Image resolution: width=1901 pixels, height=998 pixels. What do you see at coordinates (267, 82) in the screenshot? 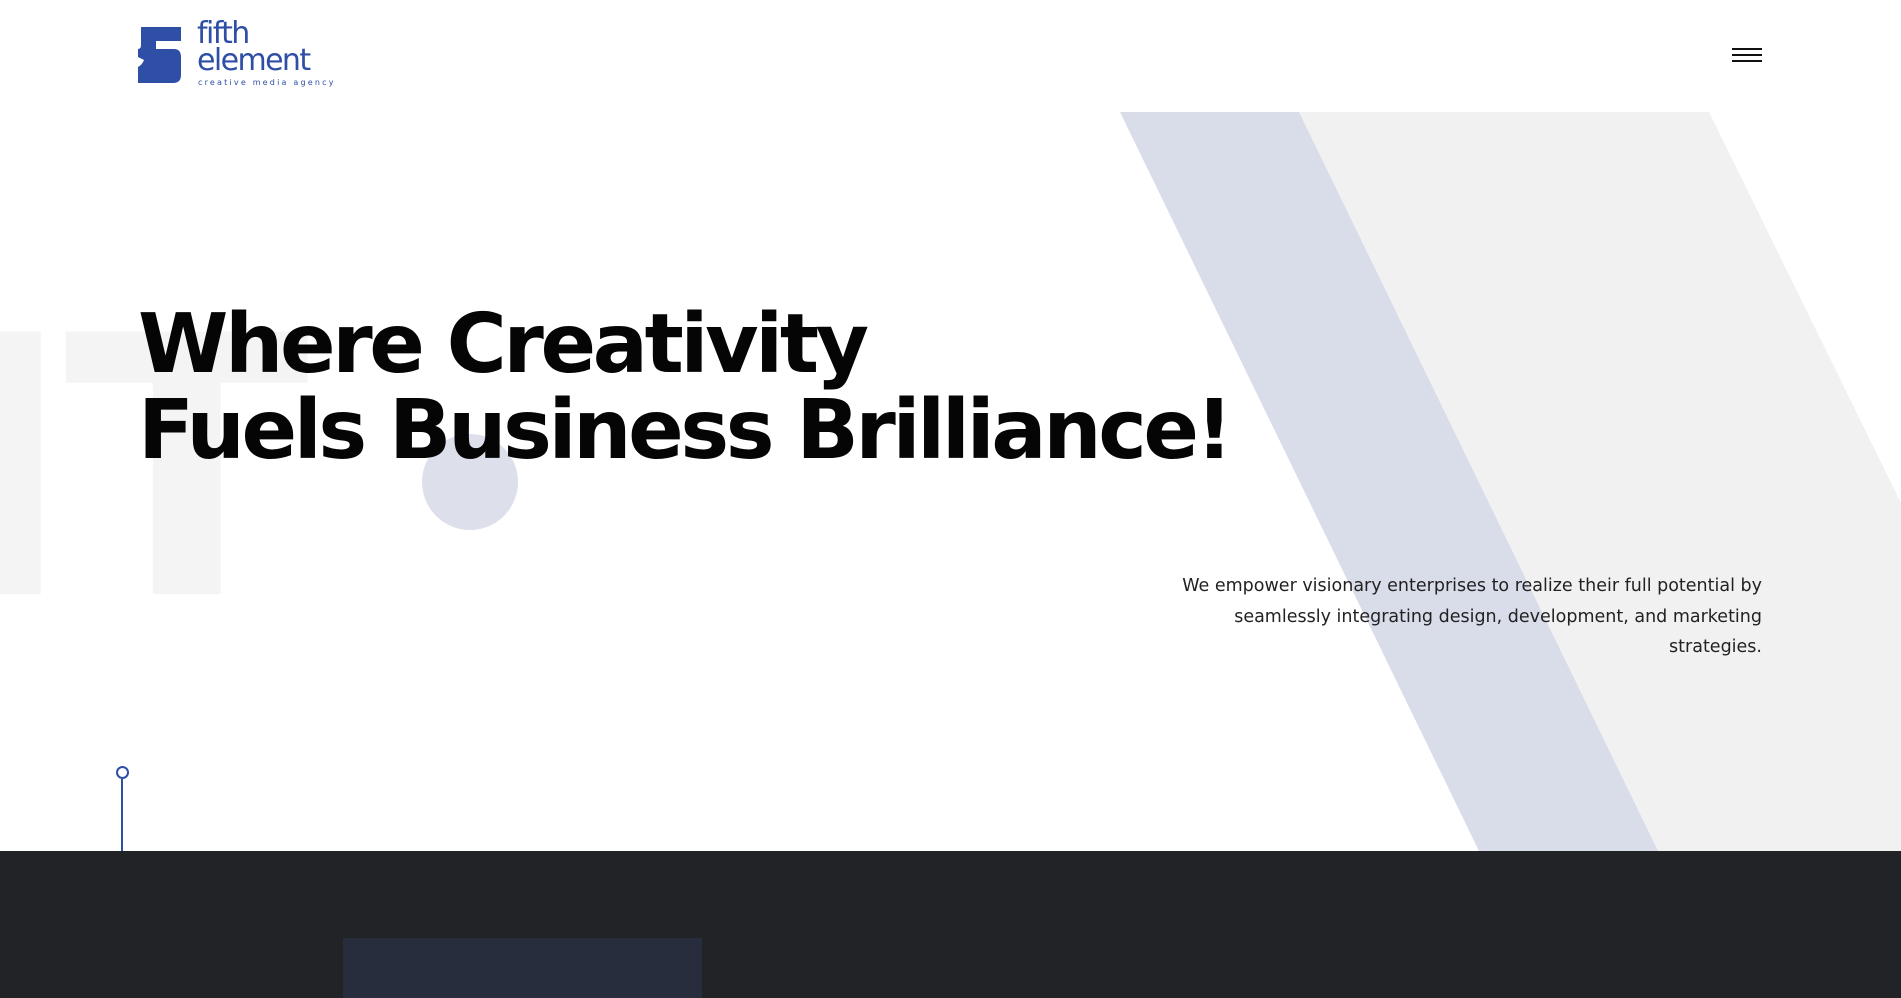
I see `logo-tagline: creative media agency` at bounding box center [267, 82].